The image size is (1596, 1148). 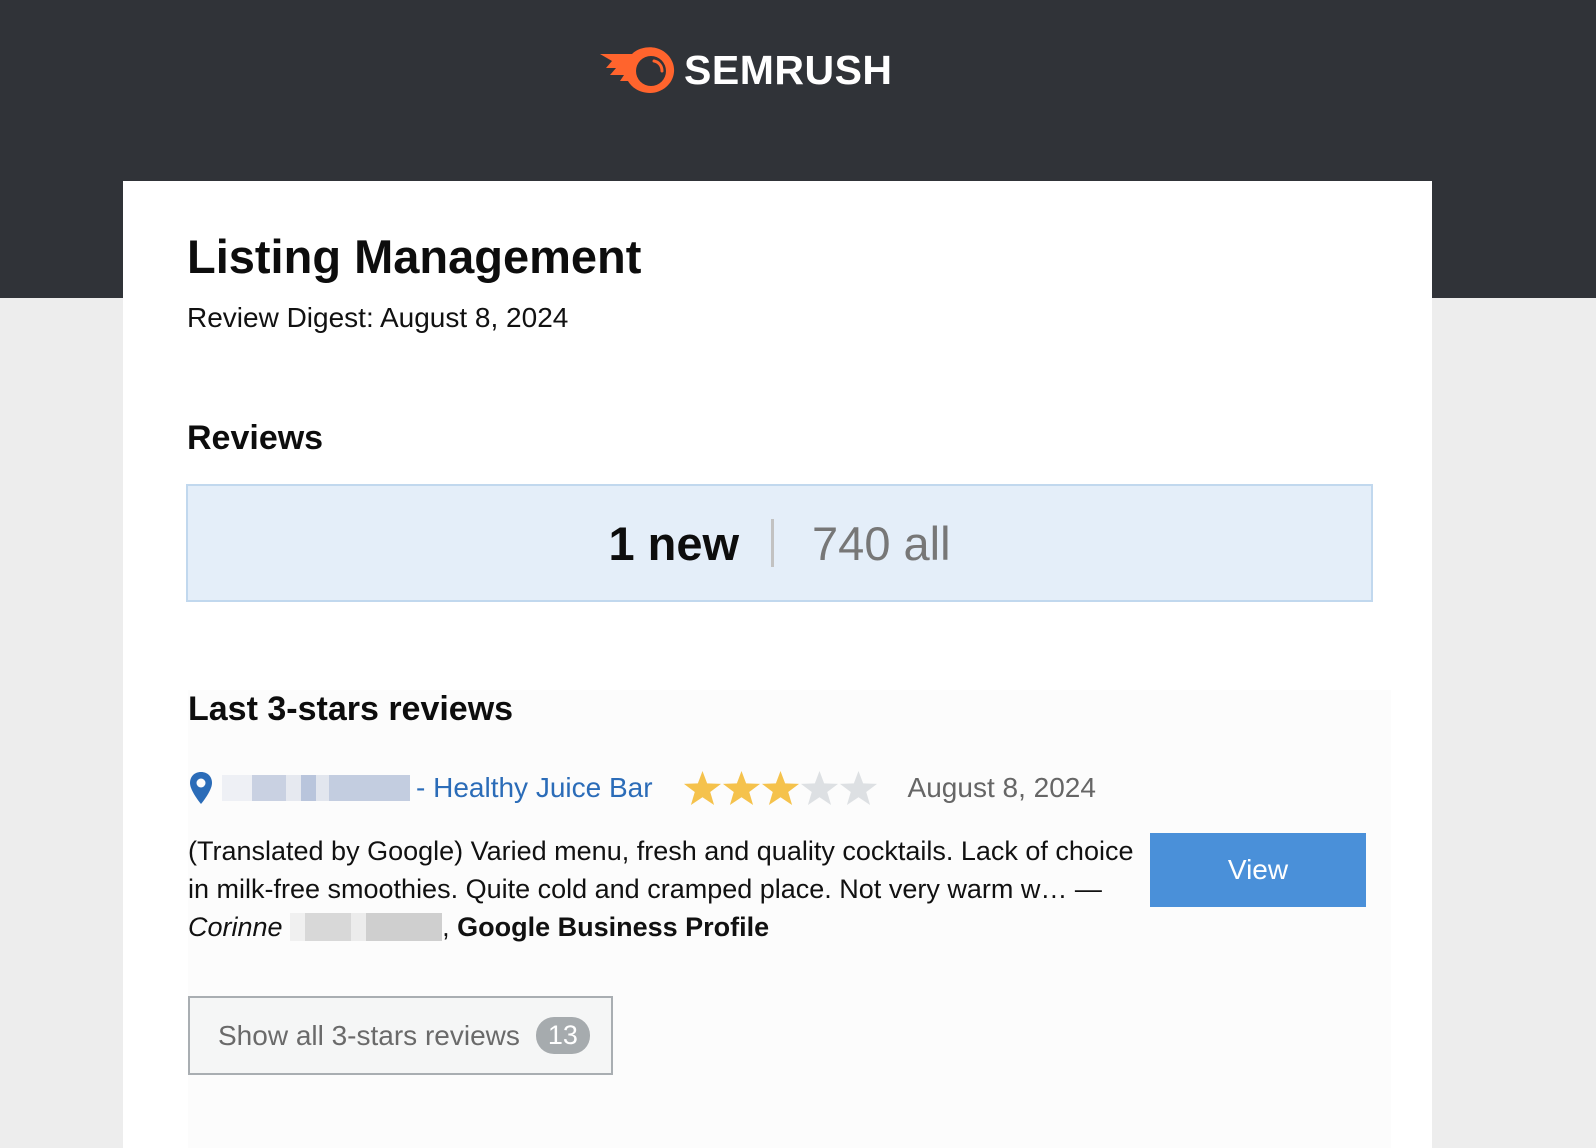 I want to click on reviews-count-badge: 13, so click(x=562, y=1035).